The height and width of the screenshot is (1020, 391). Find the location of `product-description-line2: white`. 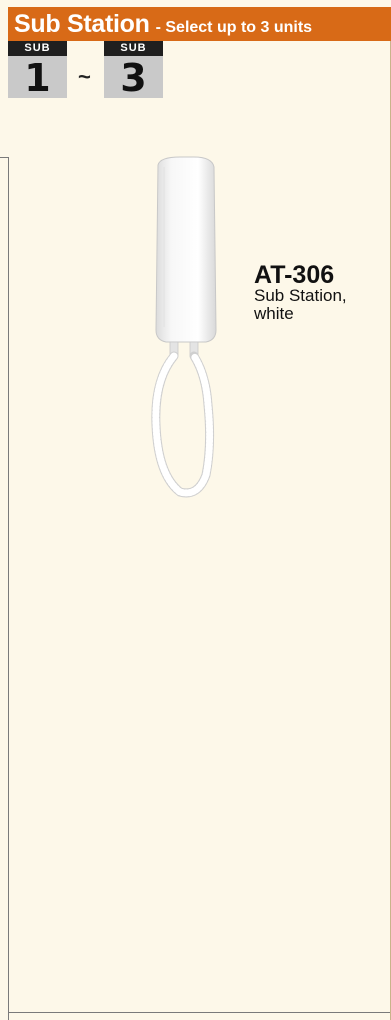

product-description-line2: white is located at coordinates (274, 313).